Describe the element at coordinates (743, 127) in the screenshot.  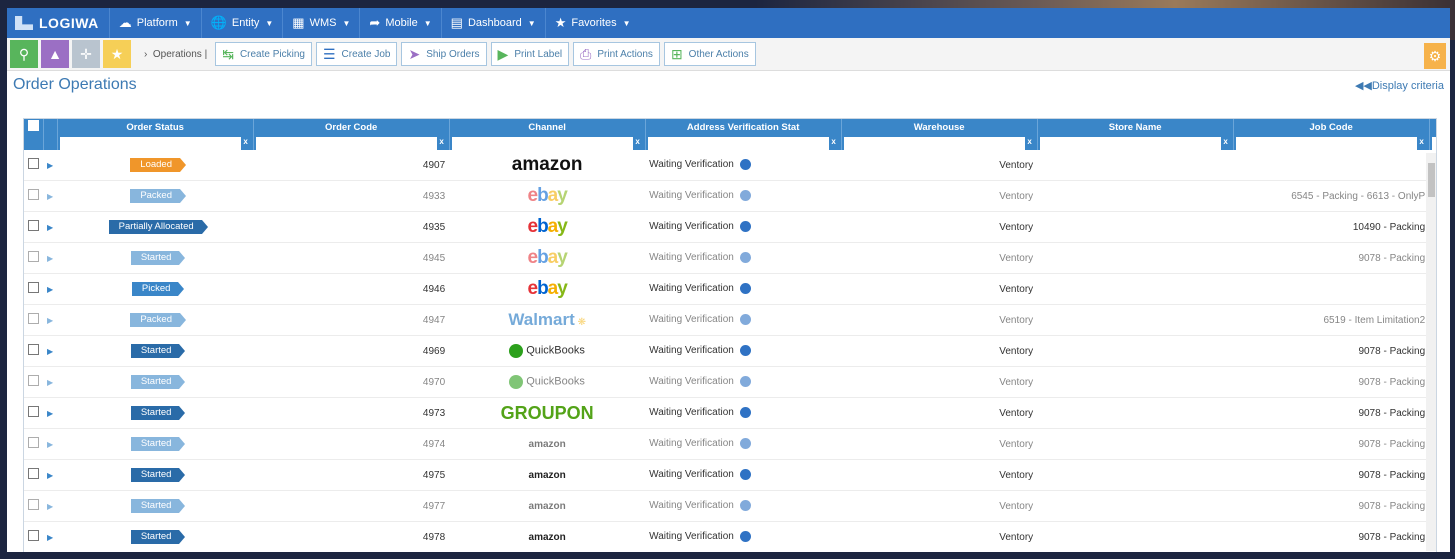
I see `column-header: Address Verification Stat` at that location.